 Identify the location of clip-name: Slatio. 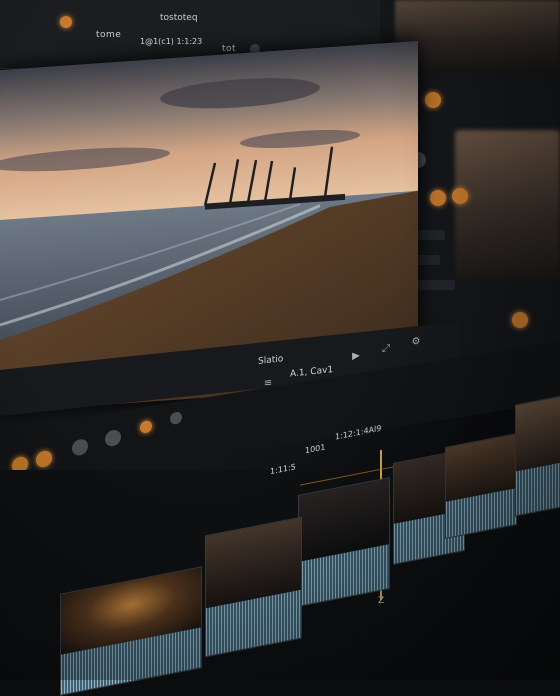
(271, 360).